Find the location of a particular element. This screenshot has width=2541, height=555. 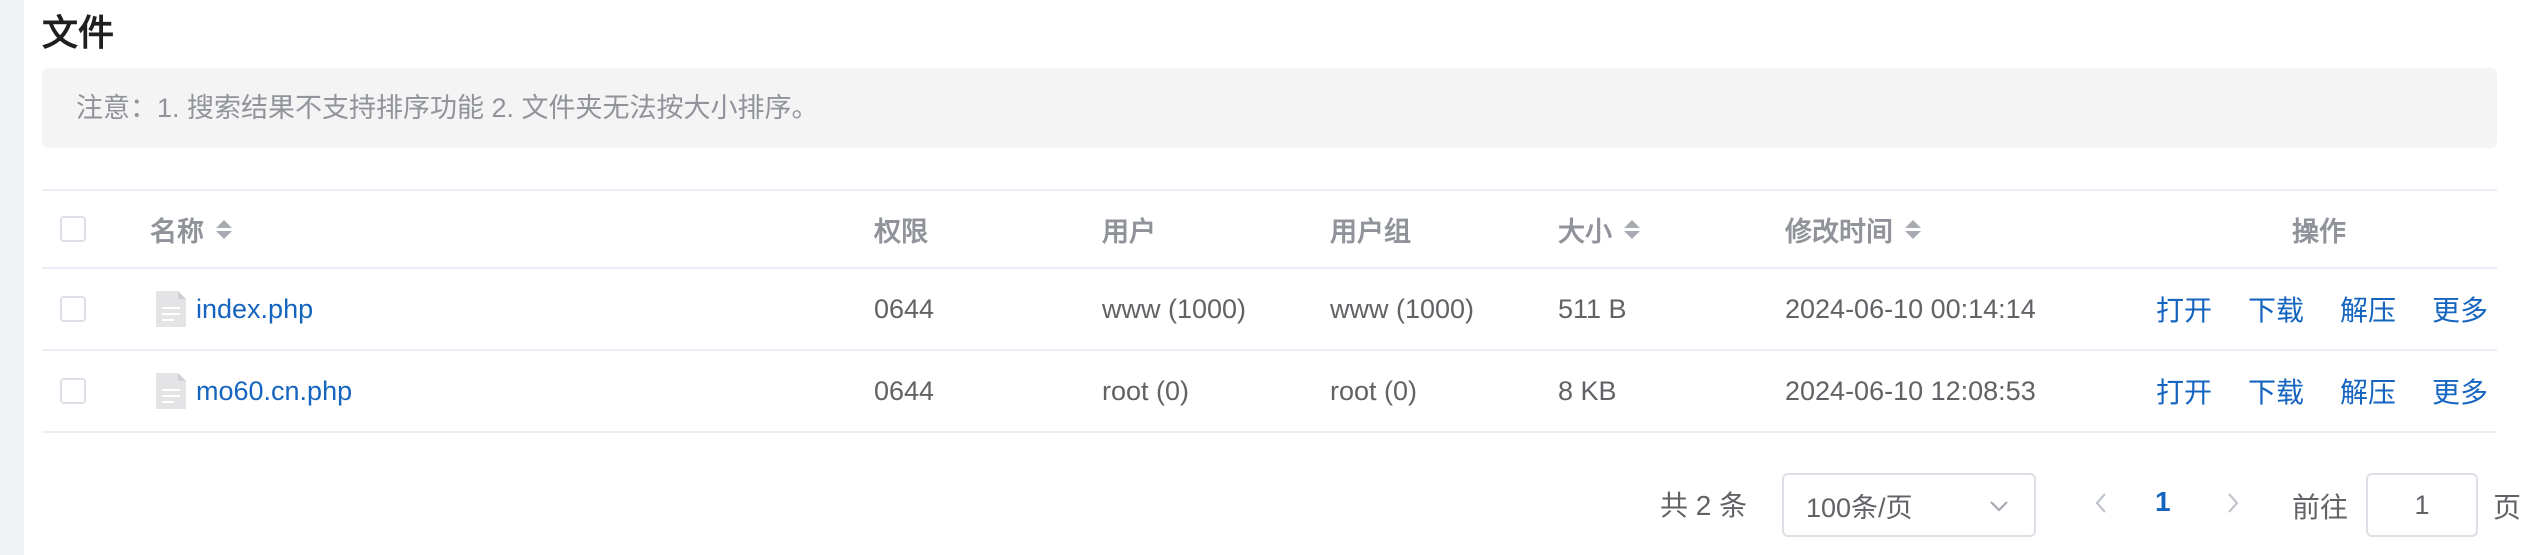

file-name-link: mo60.cn.php is located at coordinates (274, 391).